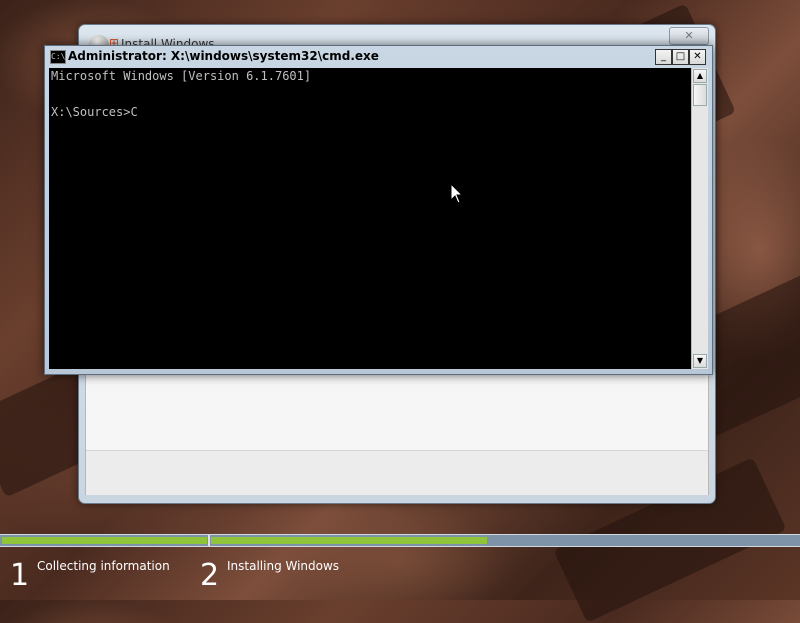  I want to click on minimize-button: _, so click(663, 57).